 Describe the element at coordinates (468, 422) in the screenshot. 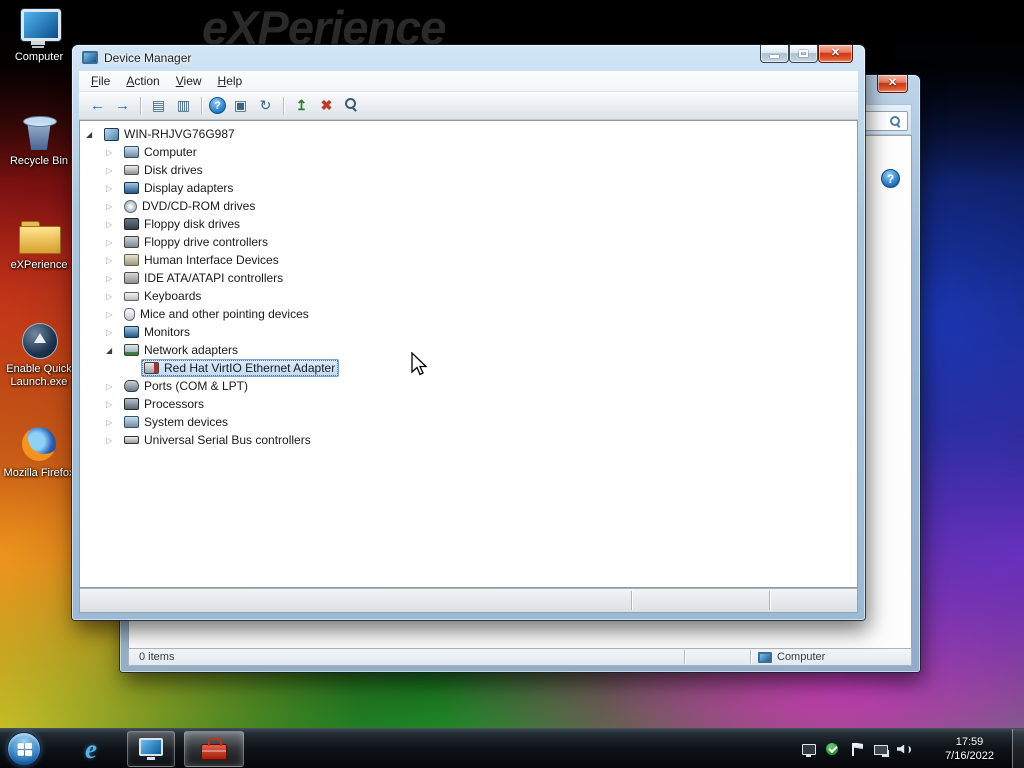

I see `tree-item: ▷ System devices` at that location.